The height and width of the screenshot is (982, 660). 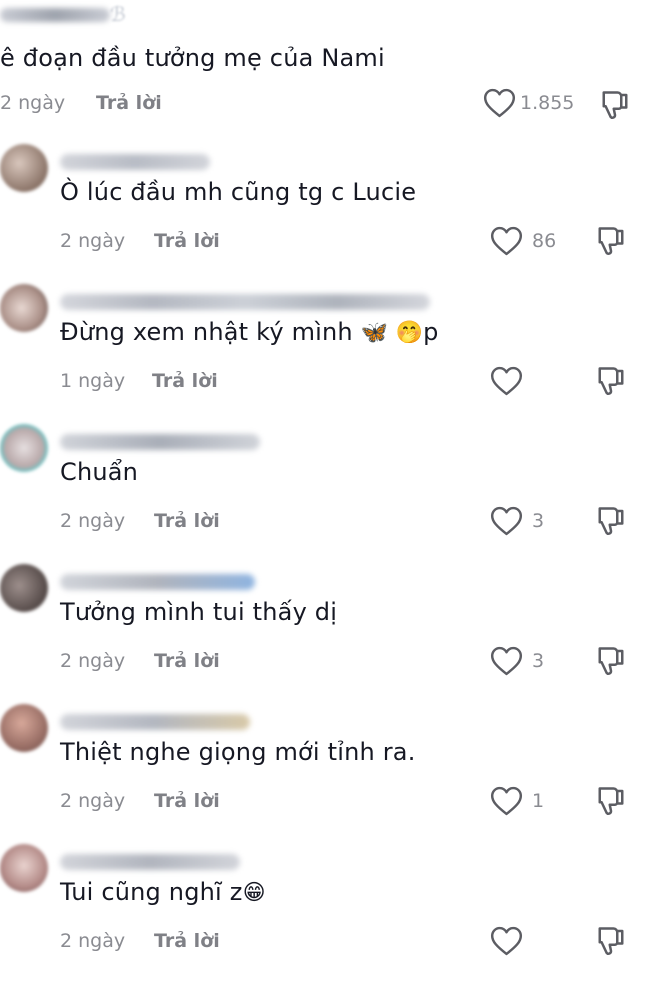 I want to click on like-count: 1.855, so click(x=547, y=103).